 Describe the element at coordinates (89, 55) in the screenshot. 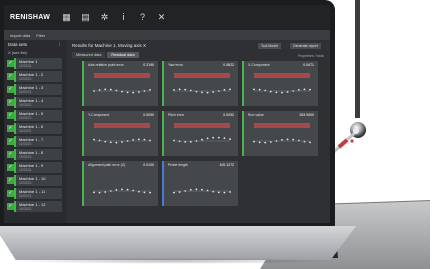

I see `tab-measured-data: Measured data` at that location.